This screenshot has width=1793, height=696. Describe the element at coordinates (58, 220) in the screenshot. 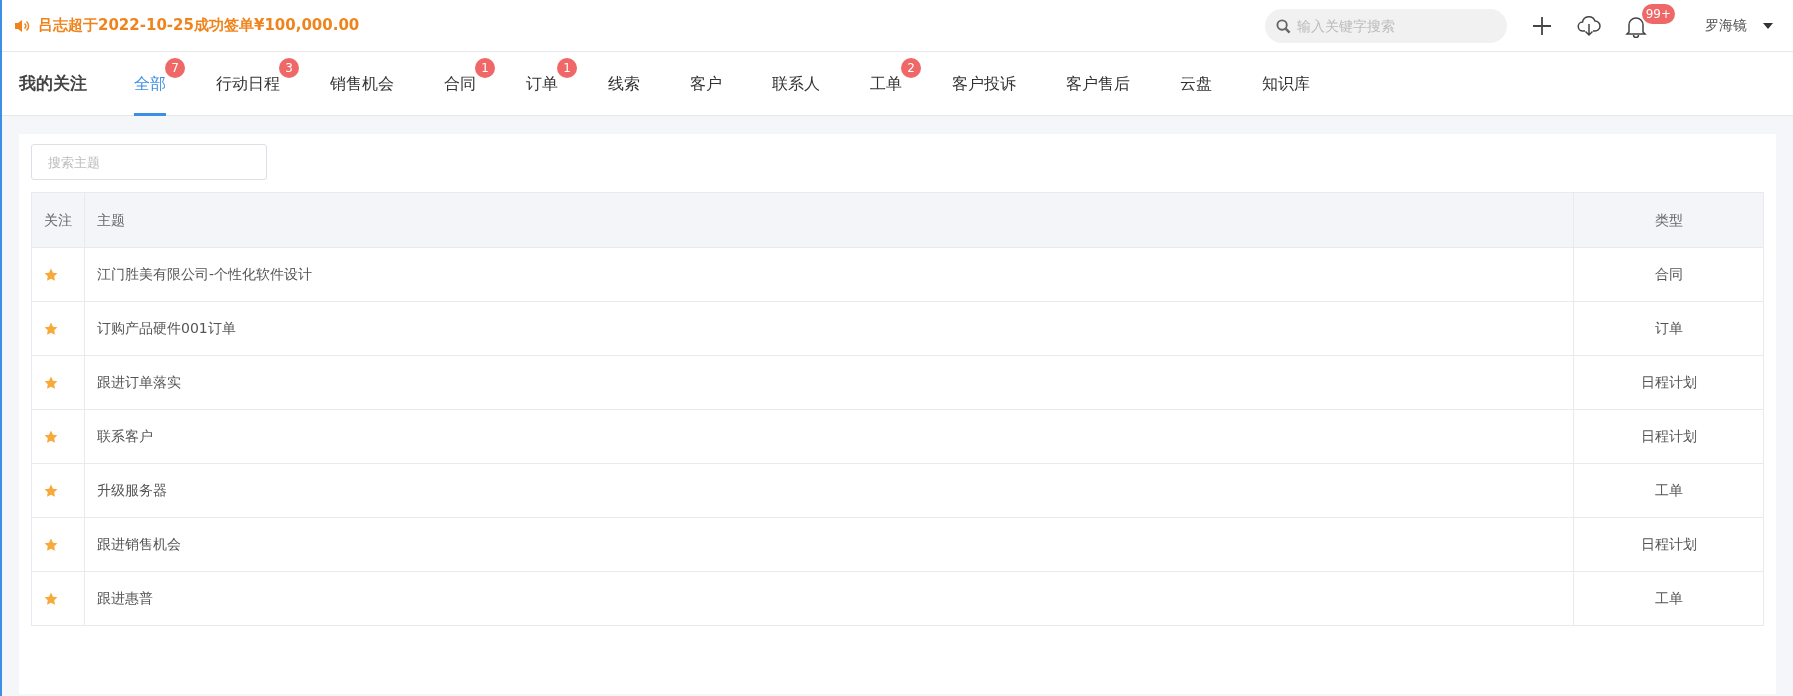

I see `column-header: 关注` at that location.